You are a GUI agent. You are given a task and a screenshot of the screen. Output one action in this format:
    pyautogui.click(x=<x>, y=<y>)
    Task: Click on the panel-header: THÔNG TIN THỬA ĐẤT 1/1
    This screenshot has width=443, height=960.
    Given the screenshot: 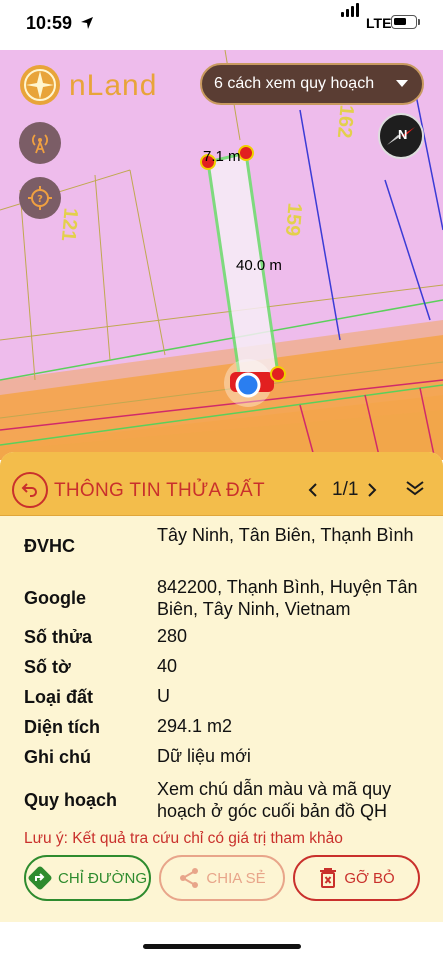 What is the action you would take?
    pyautogui.click(x=221, y=484)
    